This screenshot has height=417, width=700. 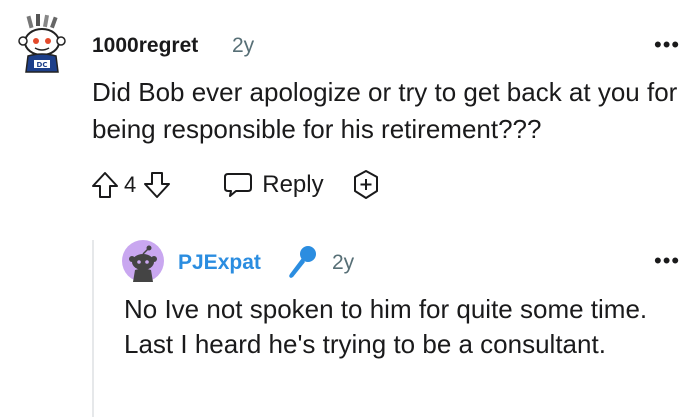 What do you see at coordinates (343, 262) in the screenshot?
I see `reply-timestamp: 2y` at bounding box center [343, 262].